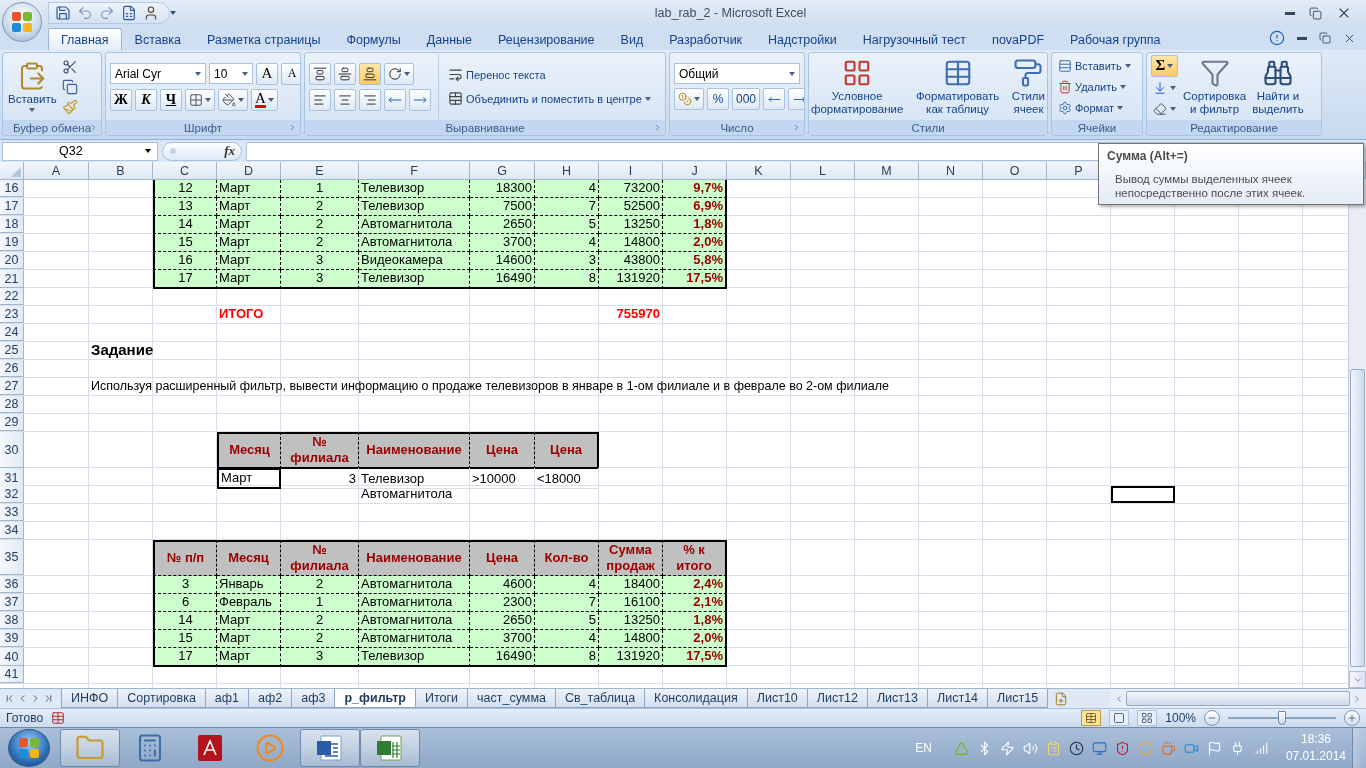 Image resolution: width=1366 pixels, height=768 pixels. Describe the element at coordinates (12, 638) in the screenshot. I see `row-header: 39` at that location.